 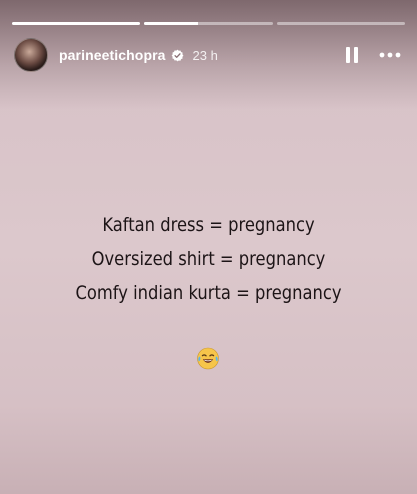 I want to click on username-link: parineetichopra, so click(x=112, y=55).